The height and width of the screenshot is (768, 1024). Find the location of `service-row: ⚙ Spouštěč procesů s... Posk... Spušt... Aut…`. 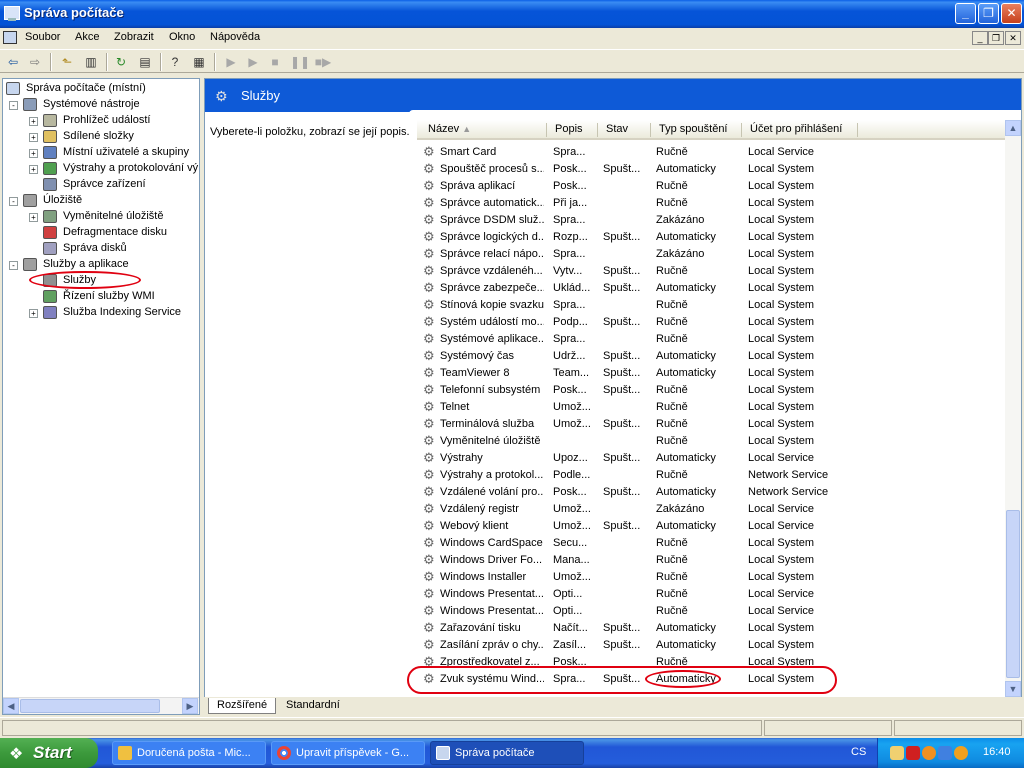

service-row: ⚙ Spouštěč procesů s... Posk... Spušt... Aut… is located at coordinates (711, 169).